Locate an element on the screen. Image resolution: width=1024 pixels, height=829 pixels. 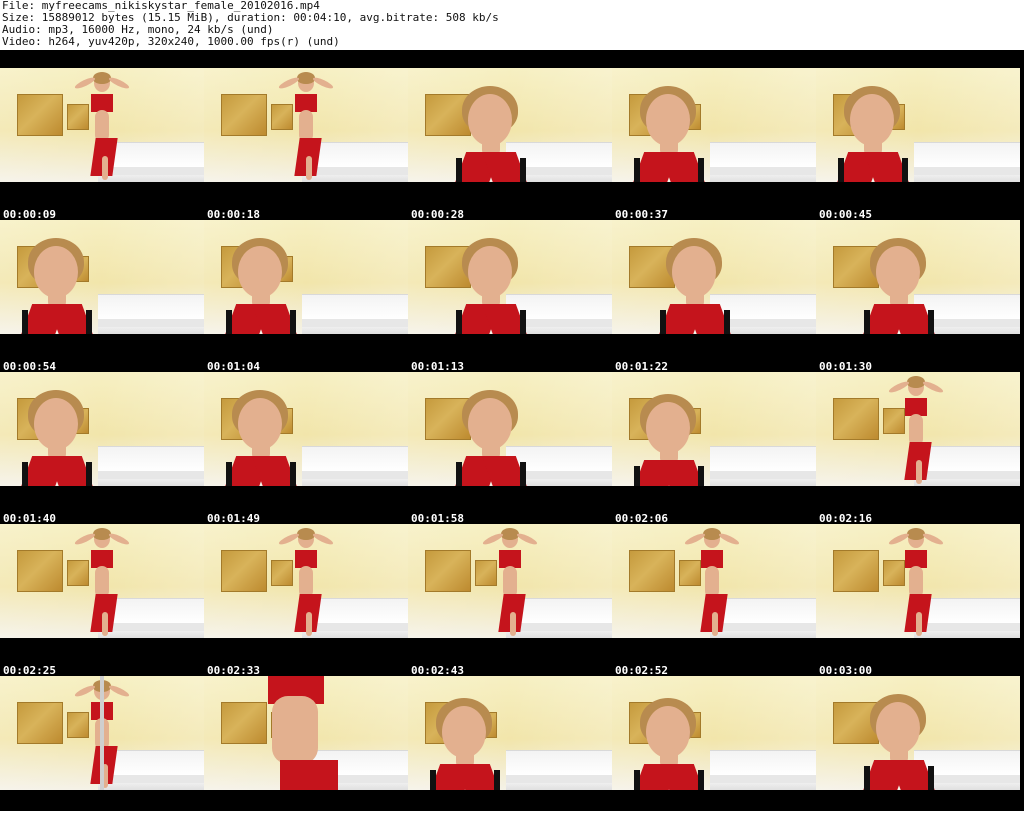
thumbnail-cell: 00:03:19 is located at coordinates (306, 752).